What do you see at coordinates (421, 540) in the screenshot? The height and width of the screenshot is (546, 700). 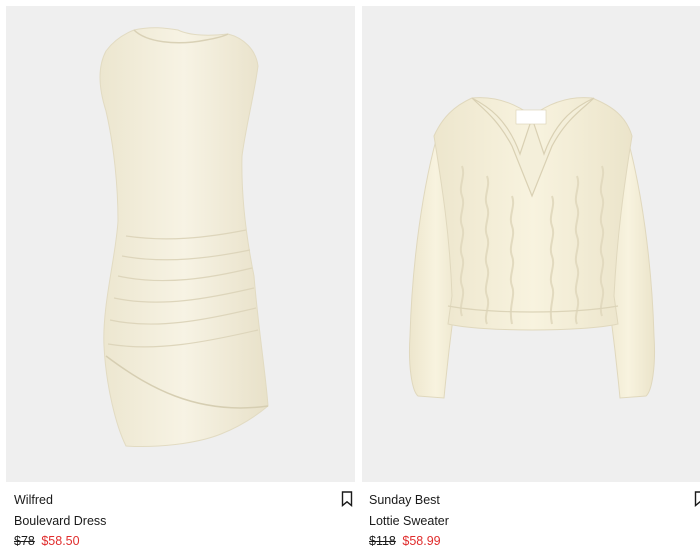 I see `sale-price: $58.99` at bounding box center [421, 540].